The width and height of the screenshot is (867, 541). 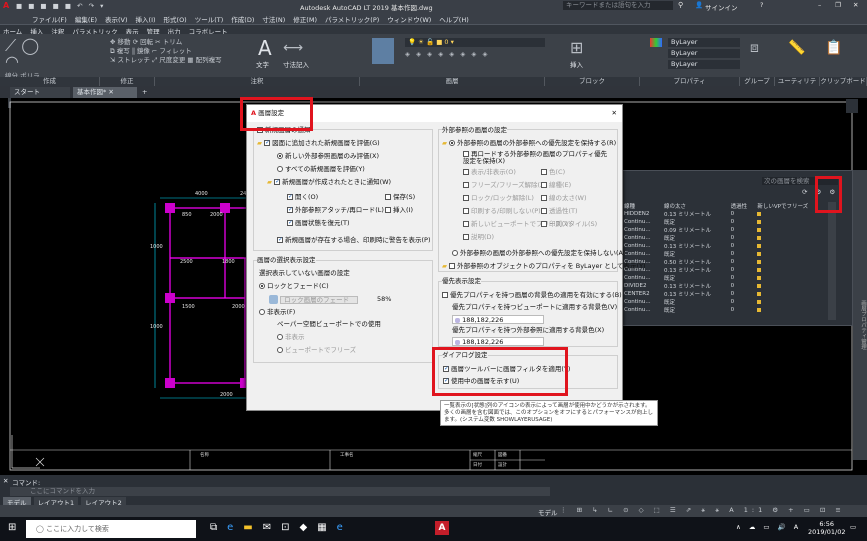 What do you see at coordinates (529, 143) in the screenshot?
I see `keep-xref-overrides-radio: ▰ 外部参照の画層の外部参照への優先設定を保持する(R)` at bounding box center [529, 143].